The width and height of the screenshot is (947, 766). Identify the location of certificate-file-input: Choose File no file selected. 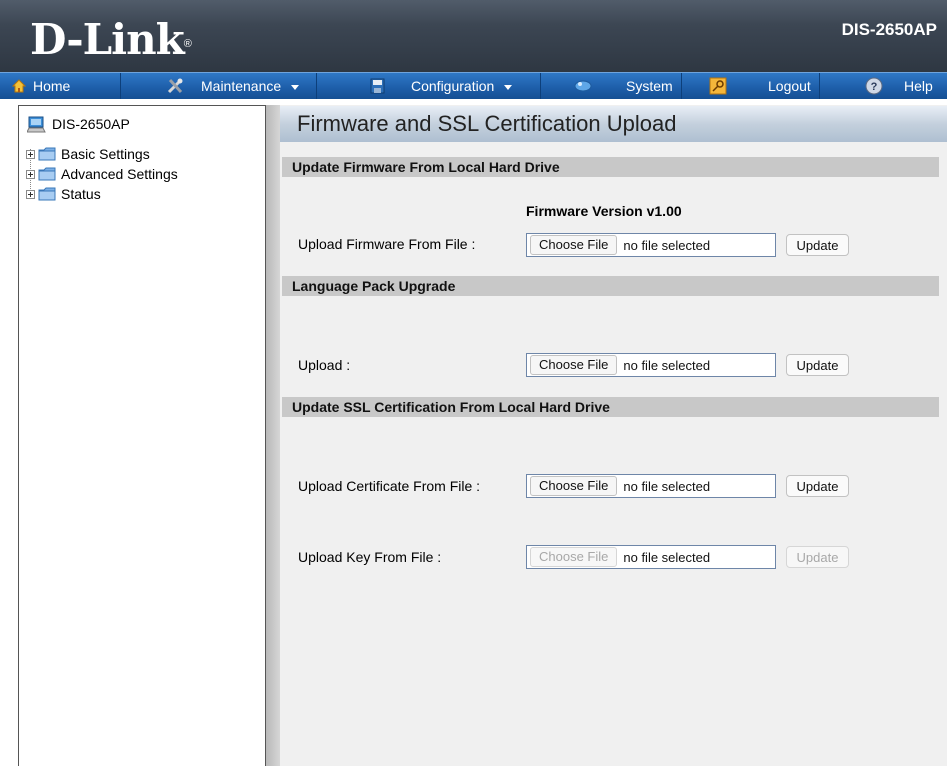
(651, 486).